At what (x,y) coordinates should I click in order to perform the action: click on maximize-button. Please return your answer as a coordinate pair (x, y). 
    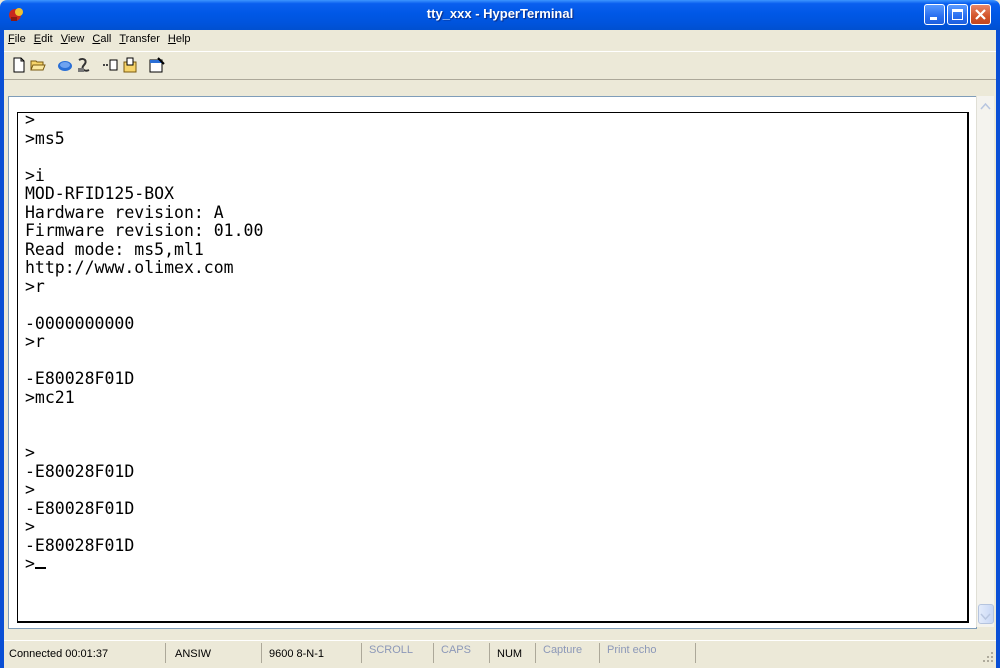
    Looking at the image, I should click on (957, 14).